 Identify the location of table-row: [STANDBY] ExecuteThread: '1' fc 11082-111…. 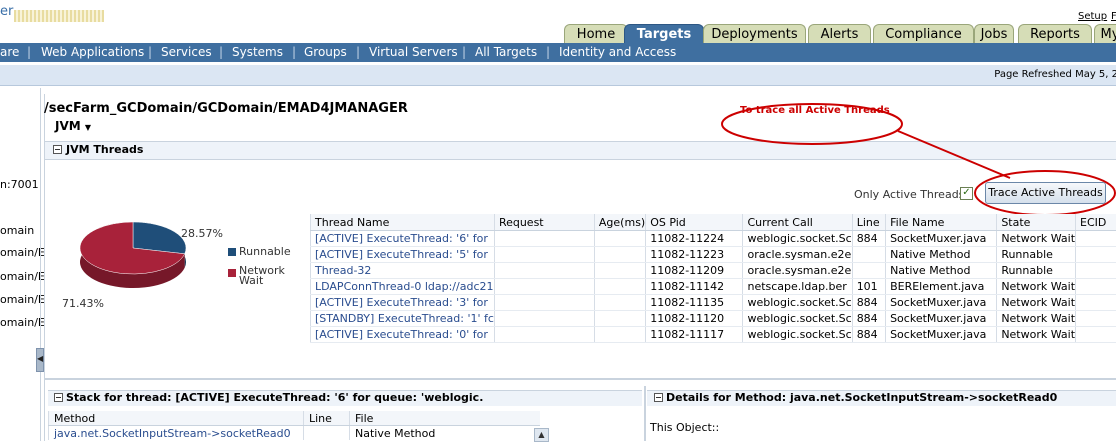
(713, 319).